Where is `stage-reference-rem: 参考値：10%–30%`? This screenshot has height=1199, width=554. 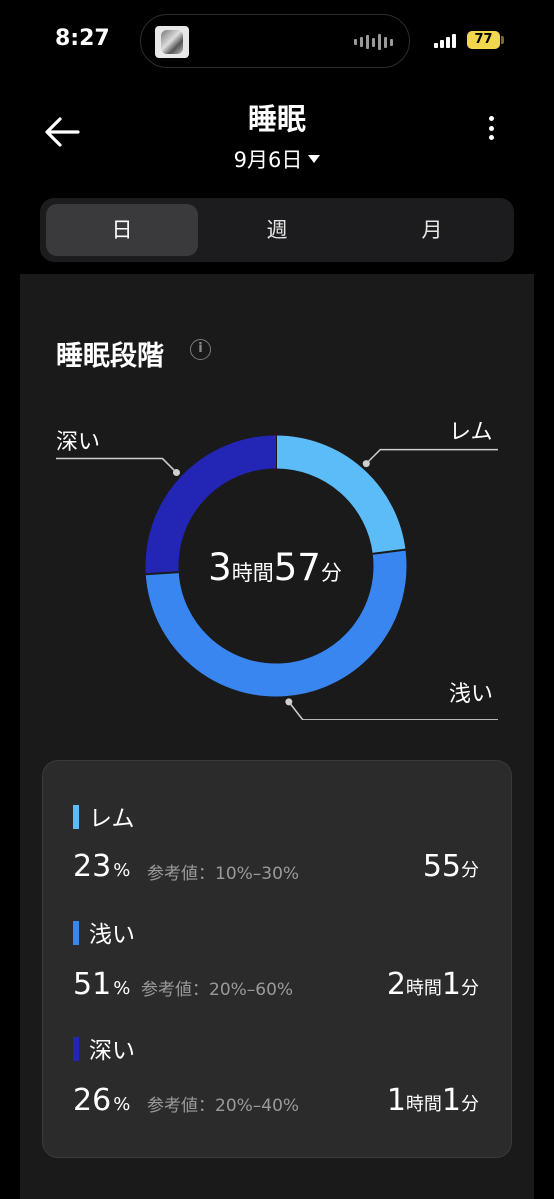
stage-reference-rem: 参考値：10%–30% is located at coordinates (223, 874).